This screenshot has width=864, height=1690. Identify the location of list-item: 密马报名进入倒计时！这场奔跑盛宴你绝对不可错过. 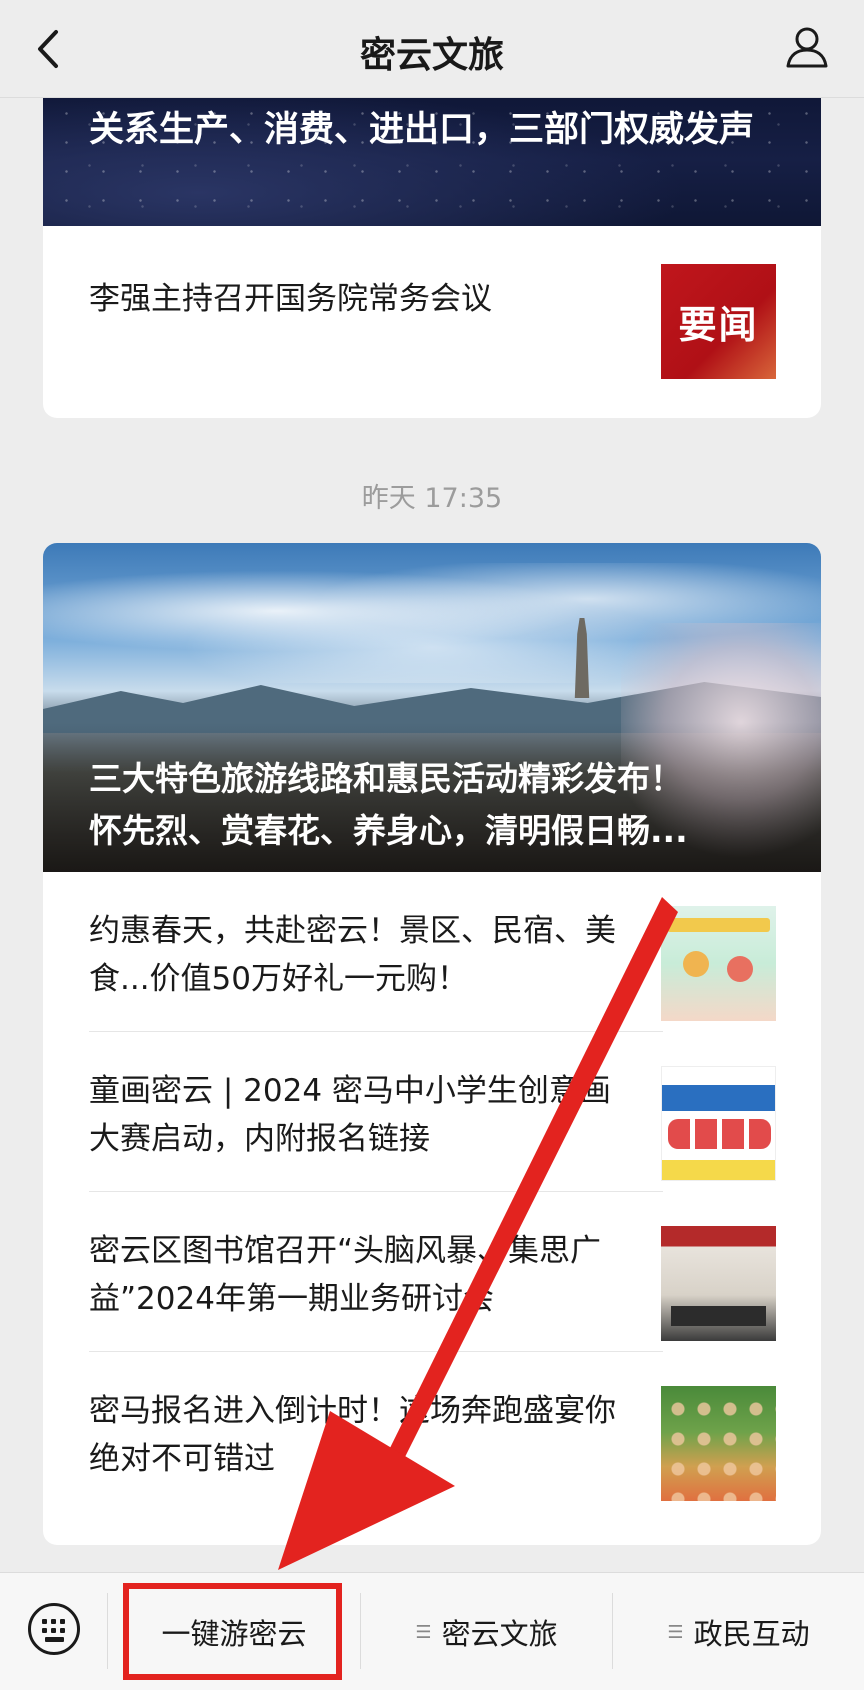
(432, 1432).